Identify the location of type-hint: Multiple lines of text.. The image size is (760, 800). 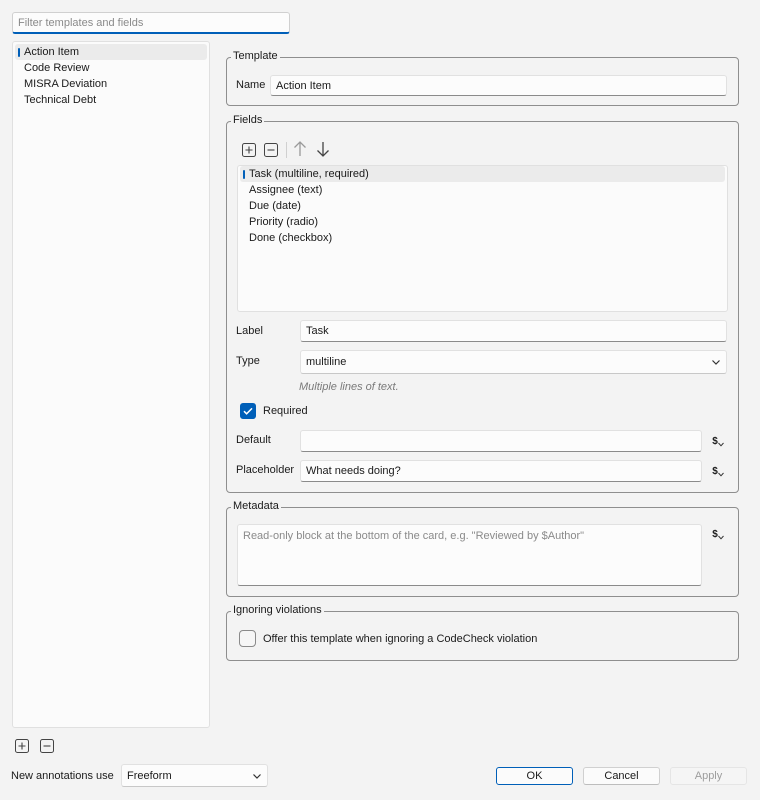
(349, 387).